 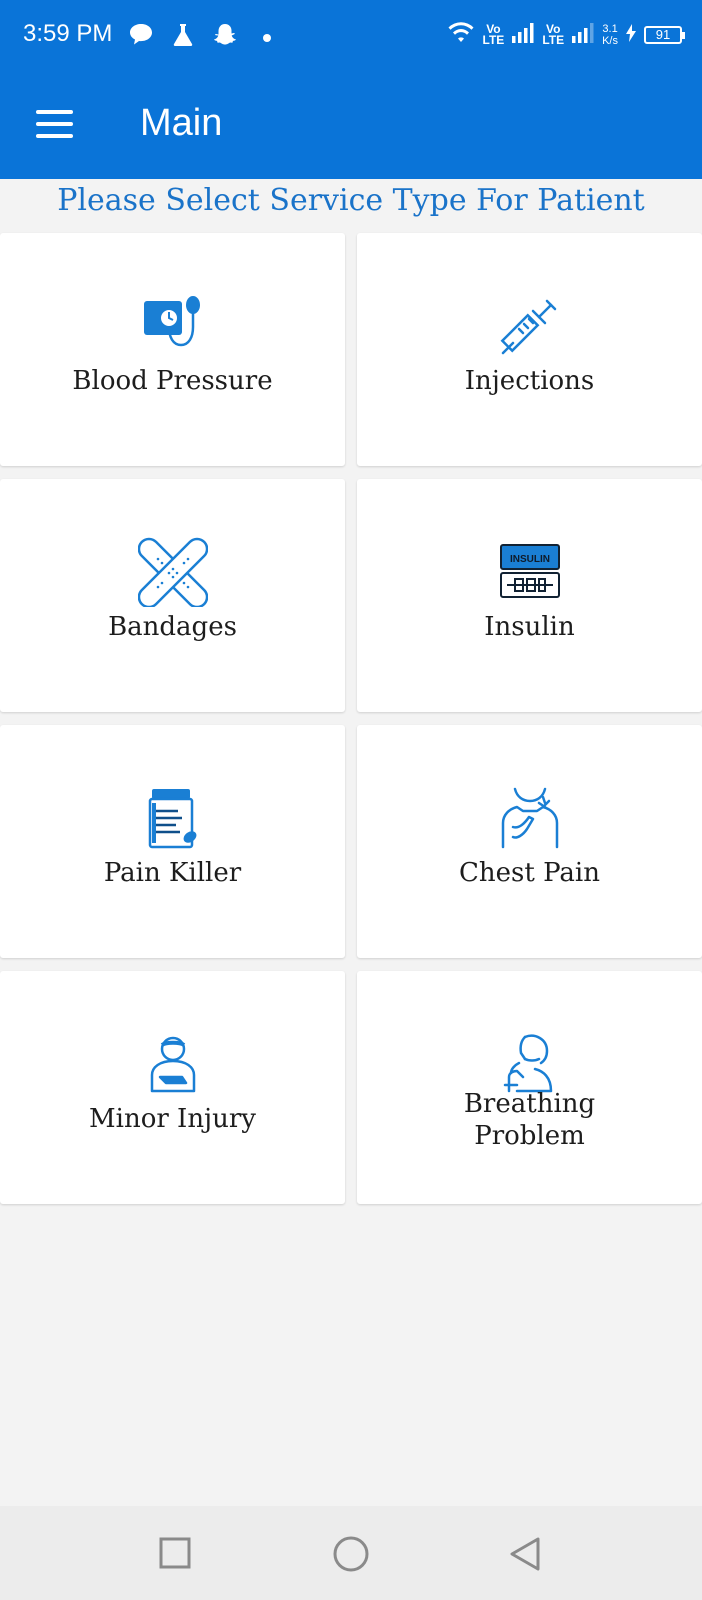 I want to click on service-card-injections: Injections, so click(x=529, y=349).